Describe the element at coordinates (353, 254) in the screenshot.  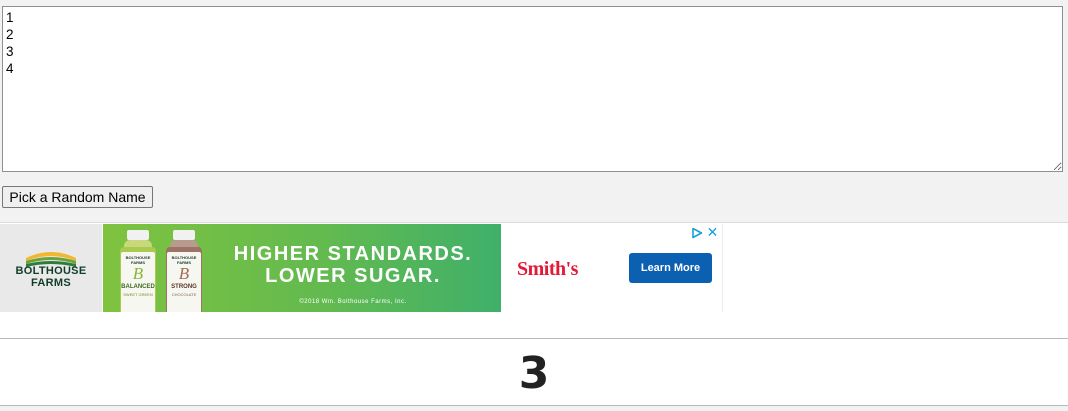
I see `ad-headline-line-1: HIGHER STANDARDS.` at that location.